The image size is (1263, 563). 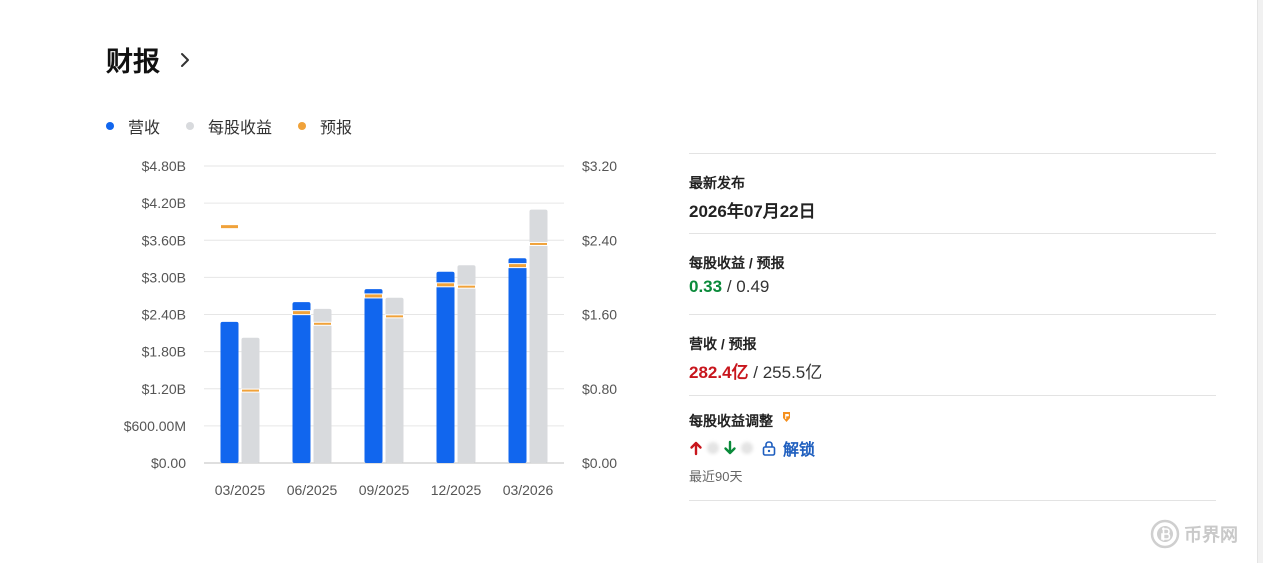 I want to click on y-right-tick-label: $3.20, so click(x=599, y=166).